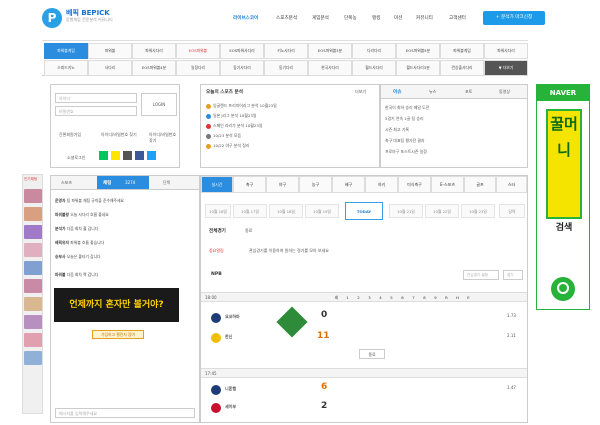 The width and height of the screenshot is (600, 425). Describe the element at coordinates (248, 231) in the screenshot. I see `filter-finished: 종료` at that location.